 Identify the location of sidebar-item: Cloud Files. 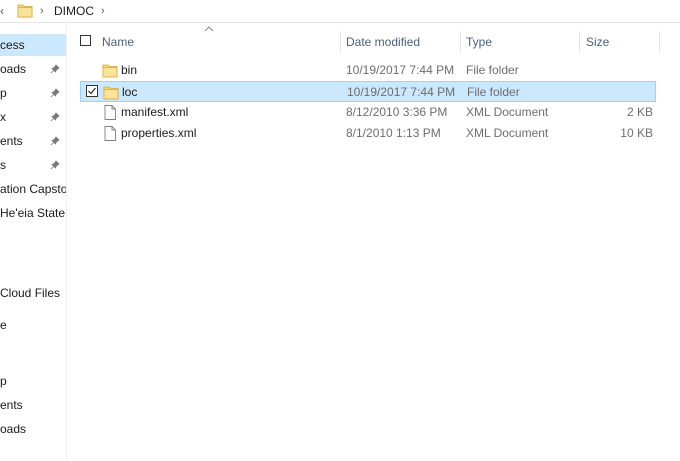
(33, 293).